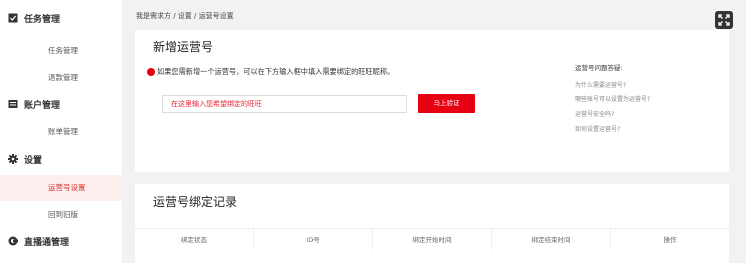 Image resolution: width=746 pixels, height=263 pixels. Describe the element at coordinates (151, 72) in the screenshot. I see `info-dot-icon` at that location.